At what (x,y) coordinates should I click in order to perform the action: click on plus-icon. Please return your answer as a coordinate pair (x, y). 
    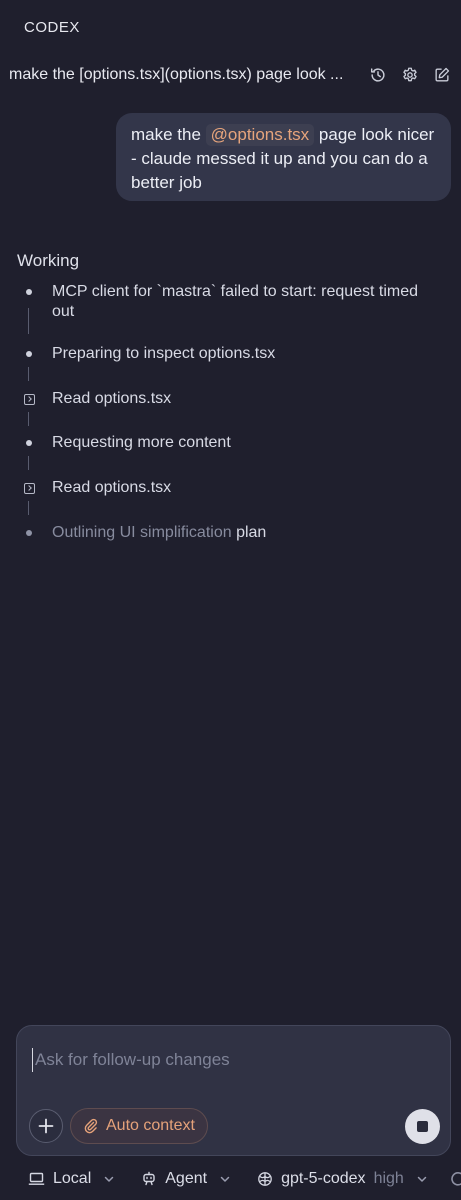
    Looking at the image, I should click on (46, 1126).